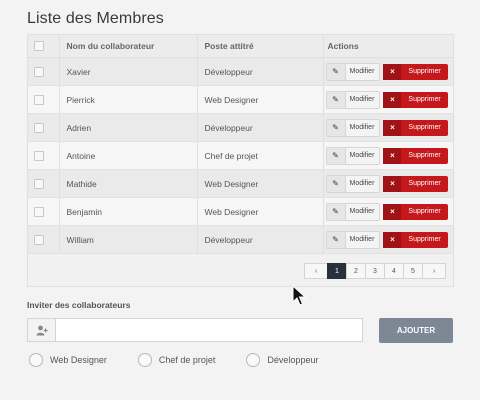  Describe the element at coordinates (42, 330) in the screenshot. I see `add-user-icon` at that location.